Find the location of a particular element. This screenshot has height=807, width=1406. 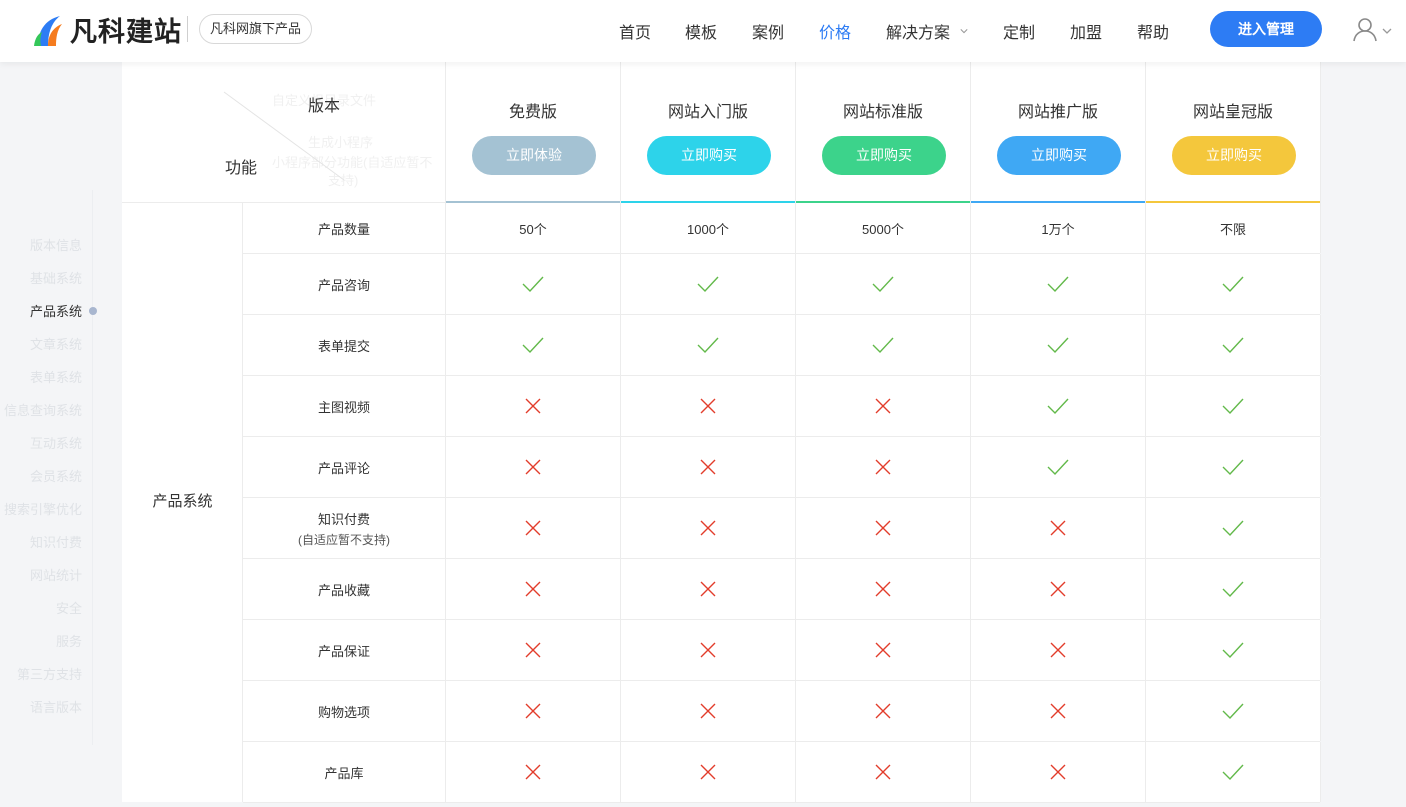

side-nav-item: 文章系统 is located at coordinates (56, 343).